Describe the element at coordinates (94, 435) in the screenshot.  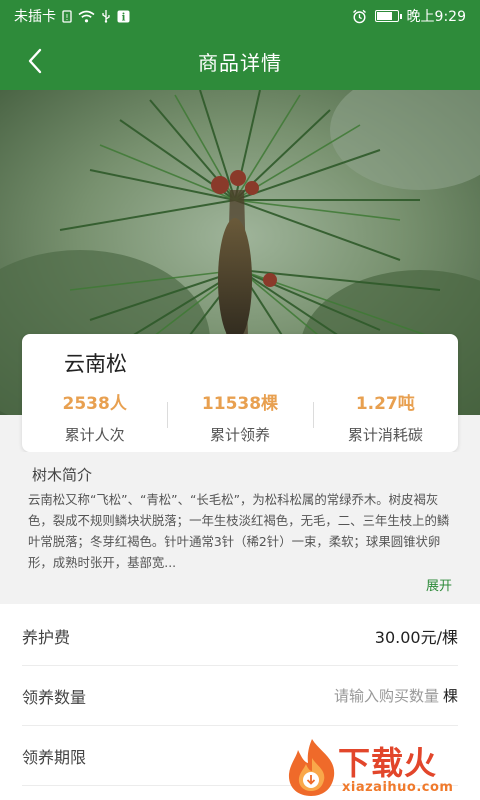
I see `stat-label: 累计人次` at that location.